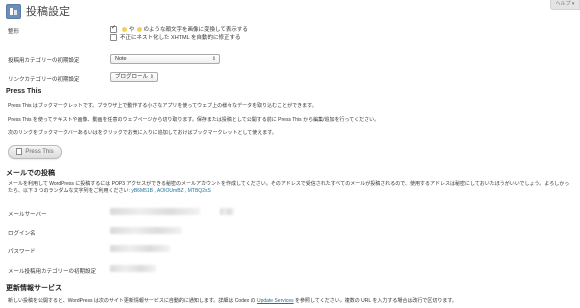 This screenshot has height=308, width=580. I want to click on formatting-label: 整形, so click(14, 32).